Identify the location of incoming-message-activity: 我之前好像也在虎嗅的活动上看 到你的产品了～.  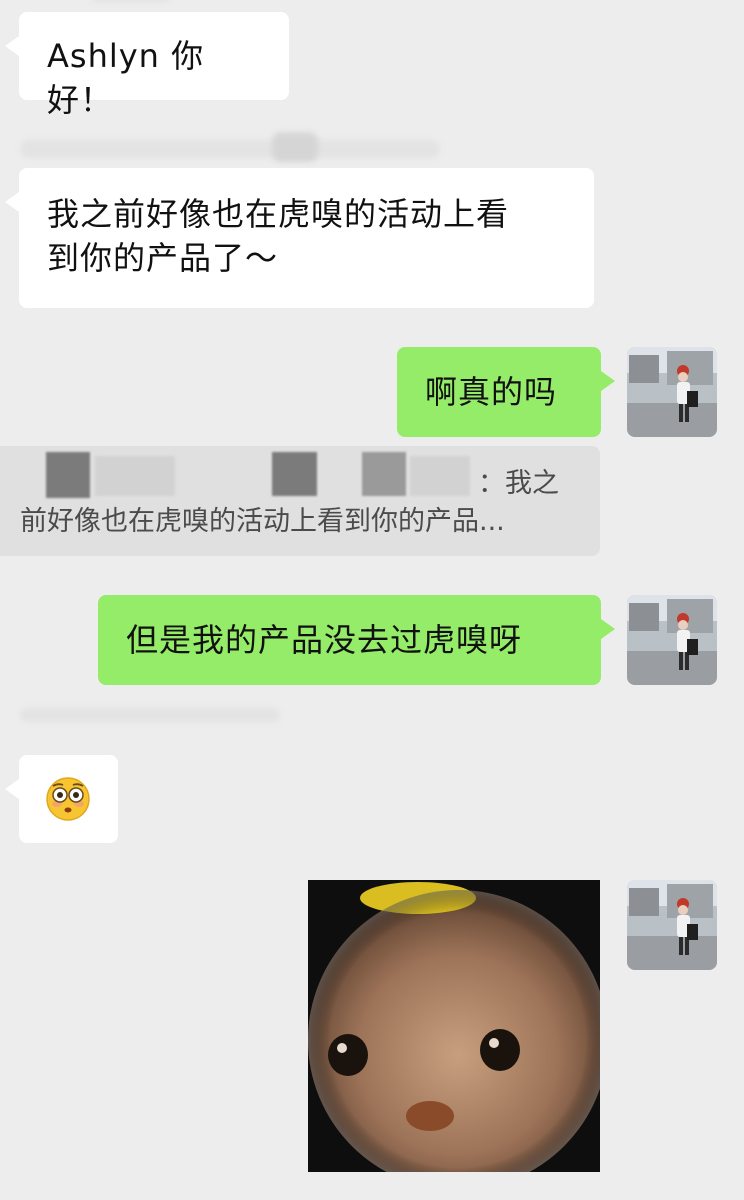
(299, 238).